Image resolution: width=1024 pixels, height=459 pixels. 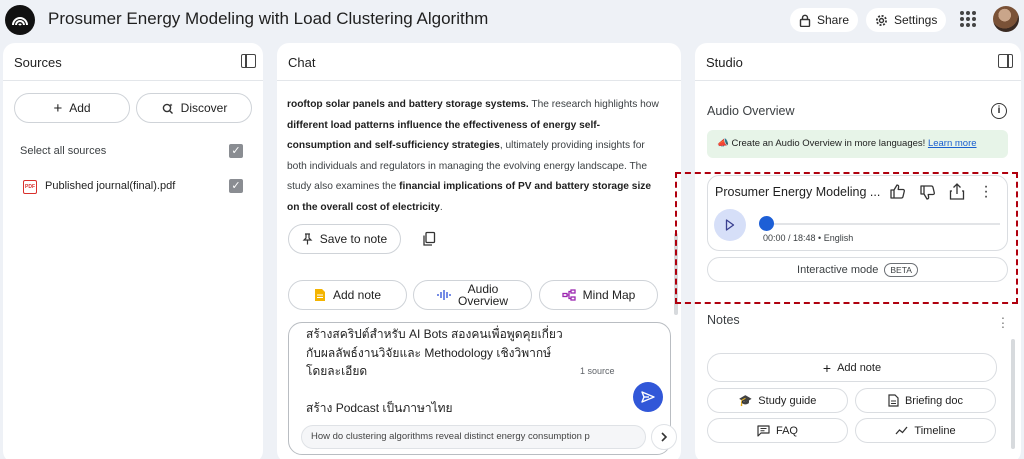 I want to click on timeline-button: Timeline, so click(x=925, y=430).